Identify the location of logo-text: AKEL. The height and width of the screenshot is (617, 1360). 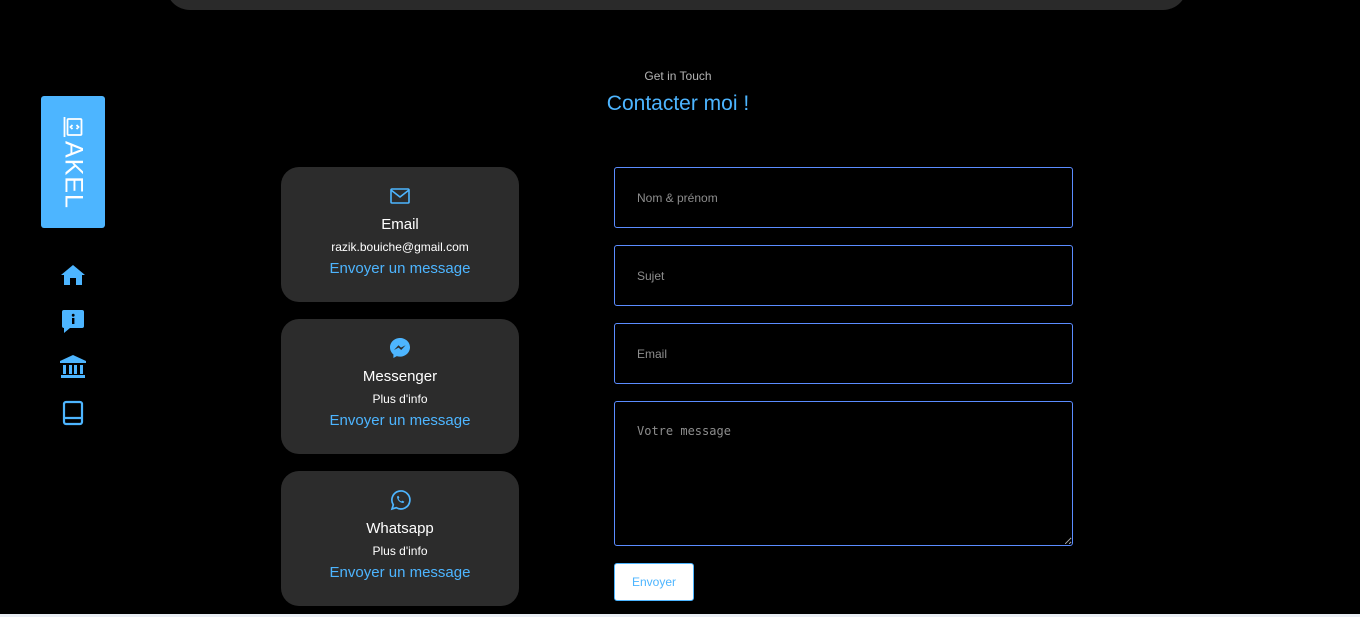
(73, 175).